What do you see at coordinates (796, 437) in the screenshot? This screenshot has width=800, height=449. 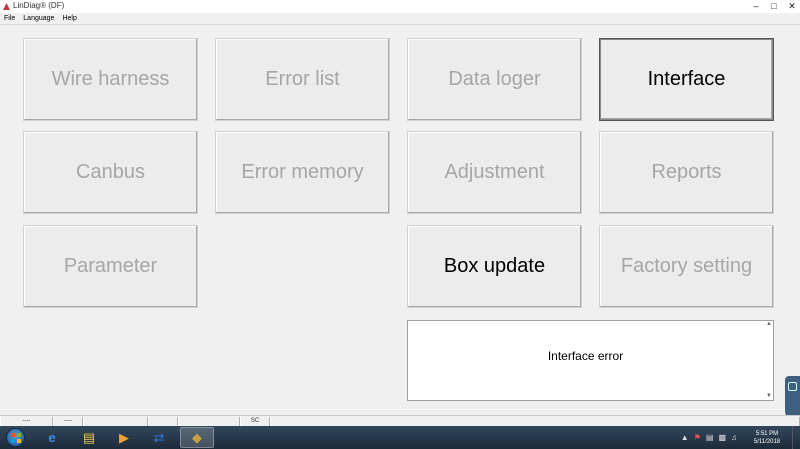 I see `show-desktop-button` at bounding box center [796, 437].